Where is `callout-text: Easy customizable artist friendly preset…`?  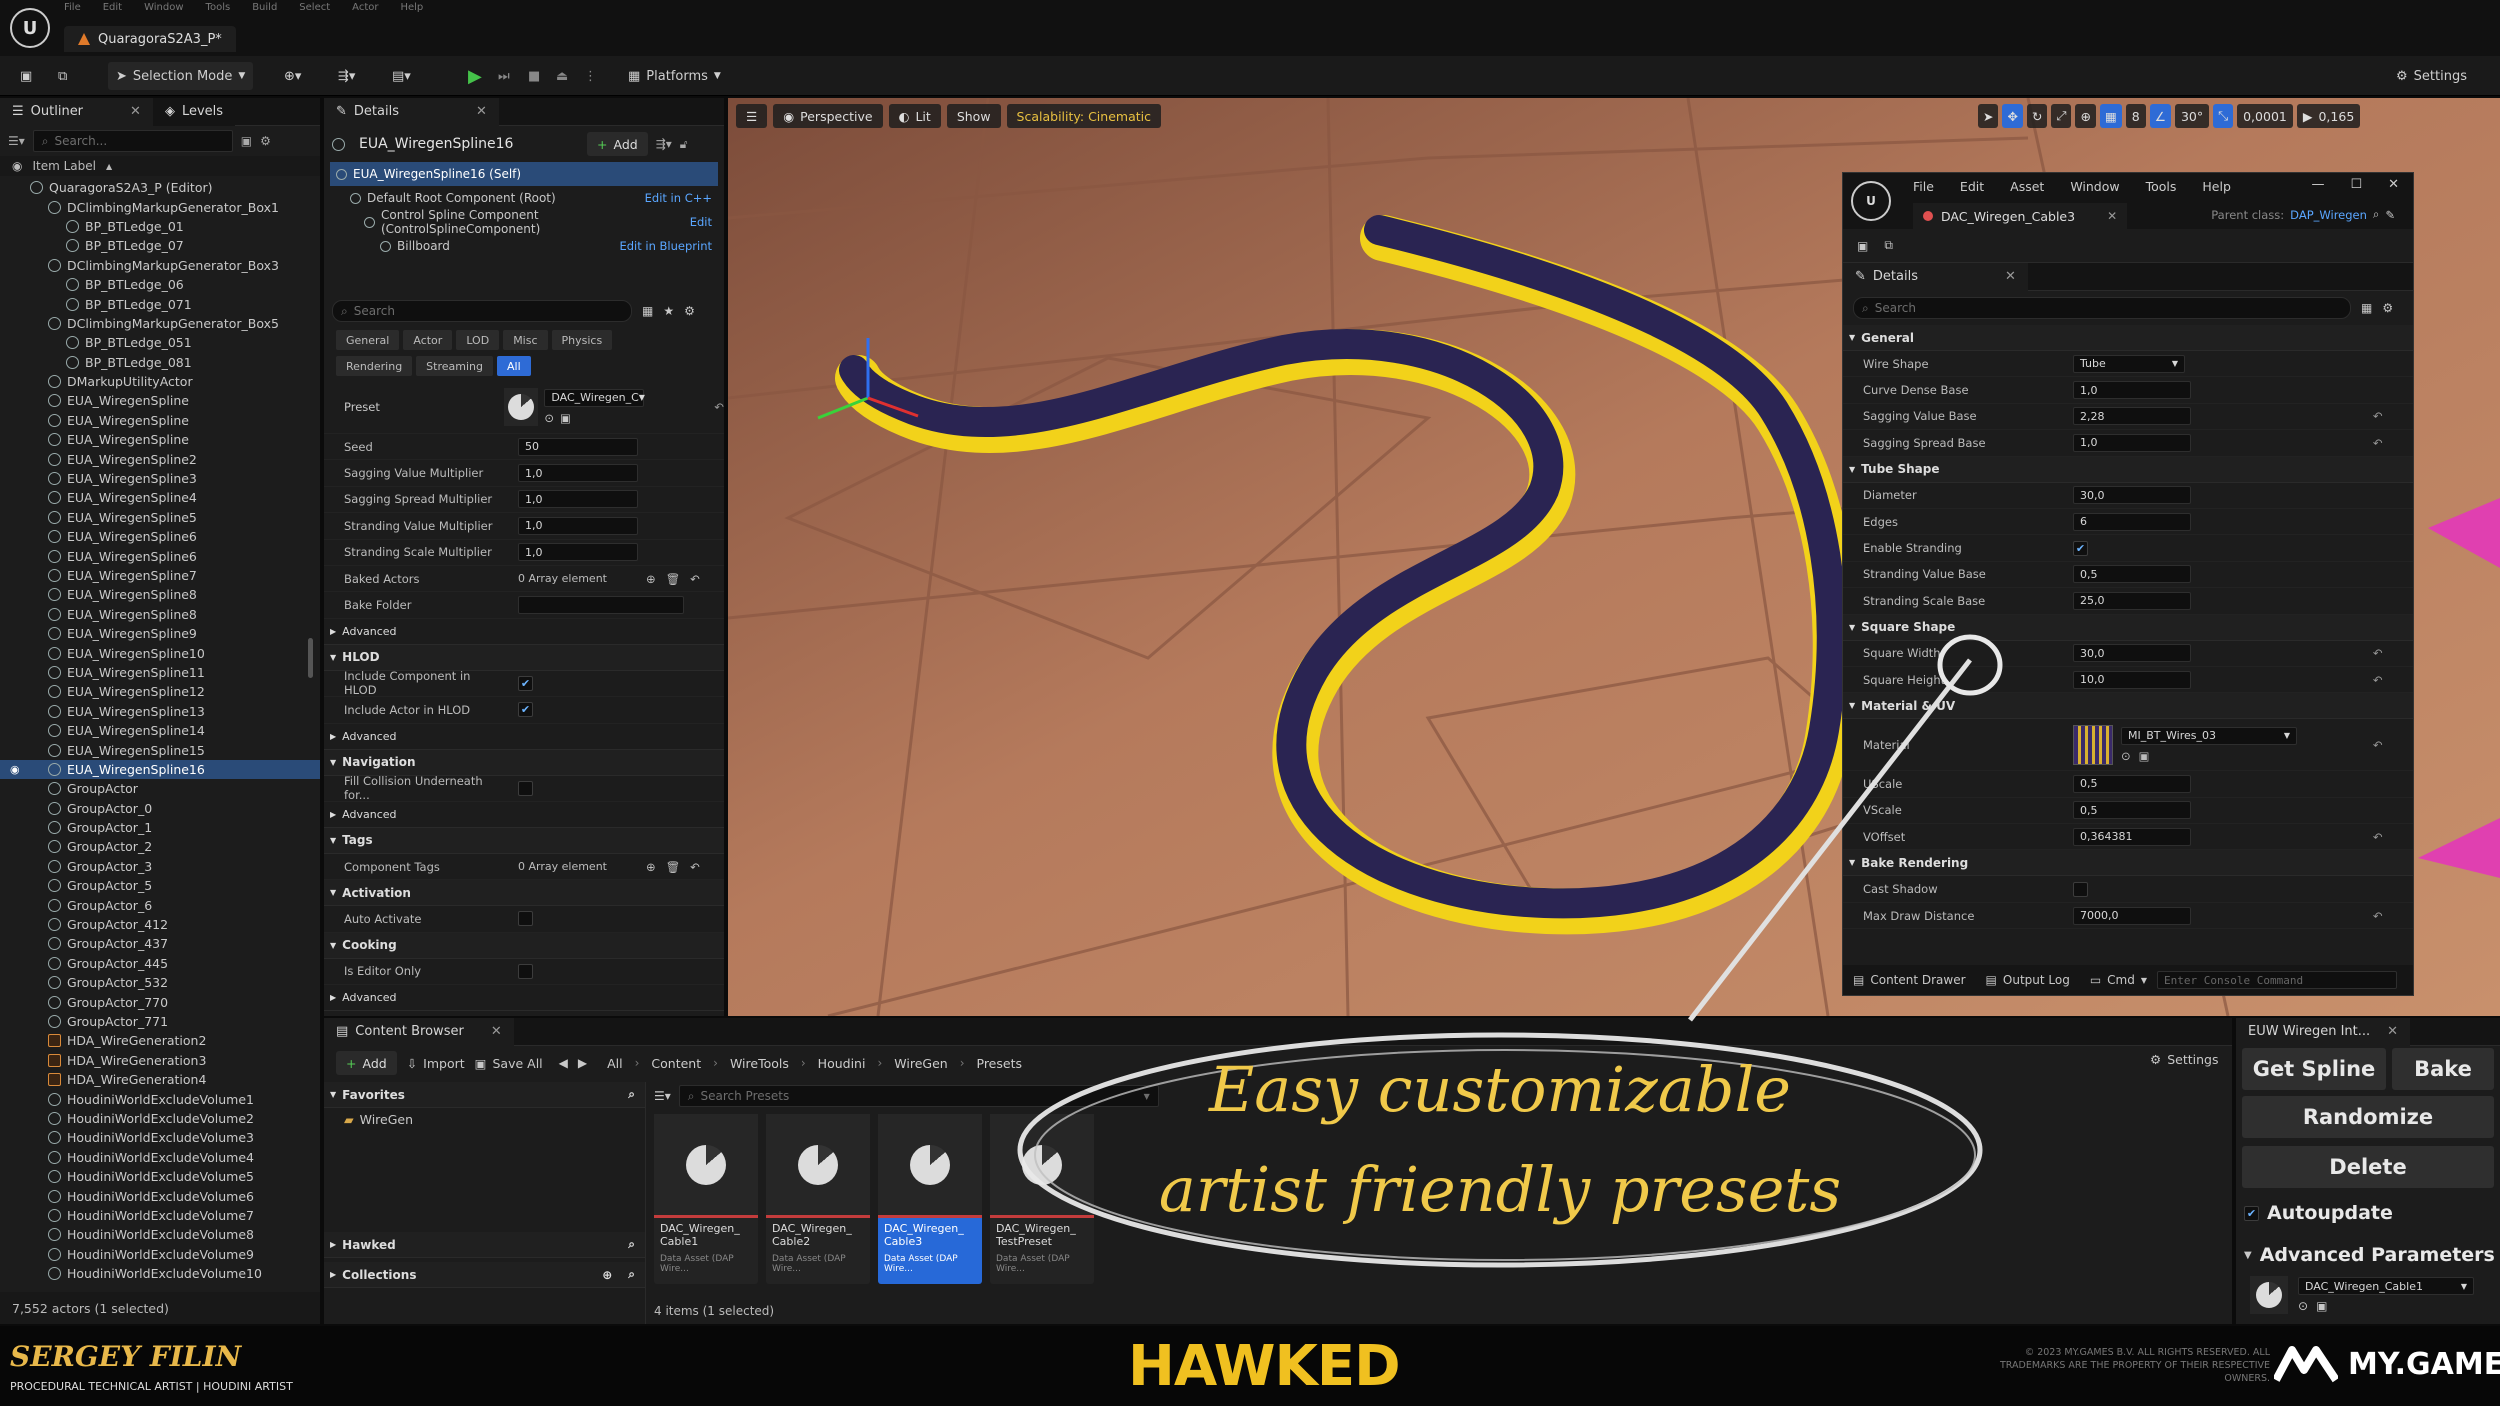
callout-text: Easy customizable artist friendly preset… is located at coordinates (1500, 1140).